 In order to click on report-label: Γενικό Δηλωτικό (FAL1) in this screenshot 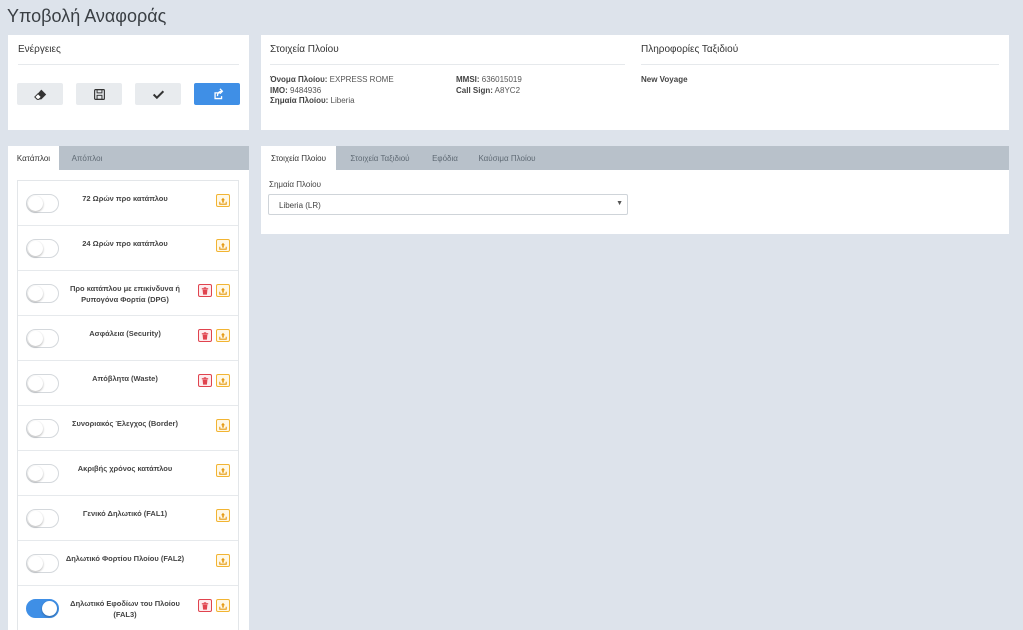, I will do `click(125, 513)`.